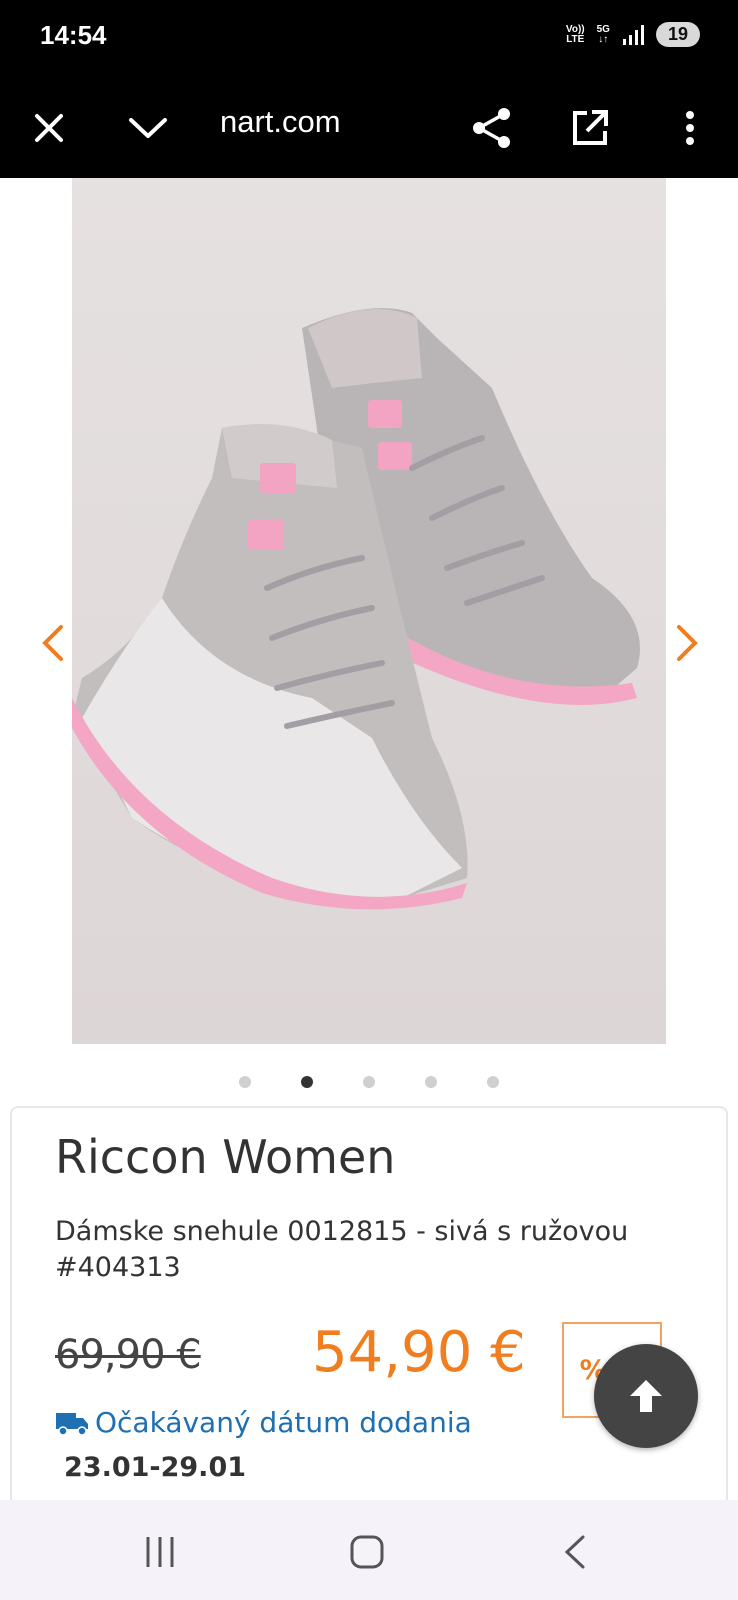 This screenshot has height=1600, width=738. What do you see at coordinates (690, 128) in the screenshot?
I see `more-vert-icon` at bounding box center [690, 128].